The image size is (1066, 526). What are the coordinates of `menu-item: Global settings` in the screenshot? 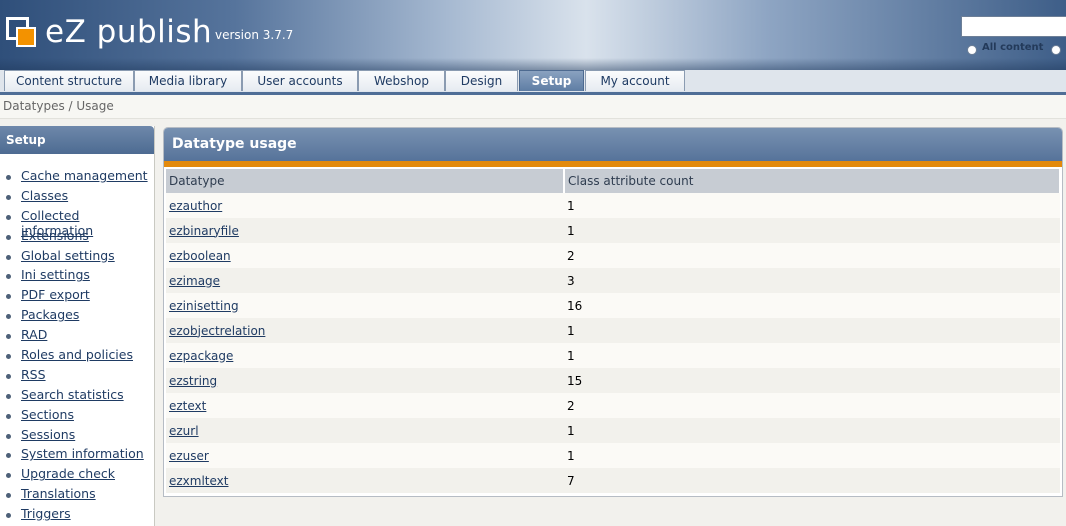 It's located at (77, 258).